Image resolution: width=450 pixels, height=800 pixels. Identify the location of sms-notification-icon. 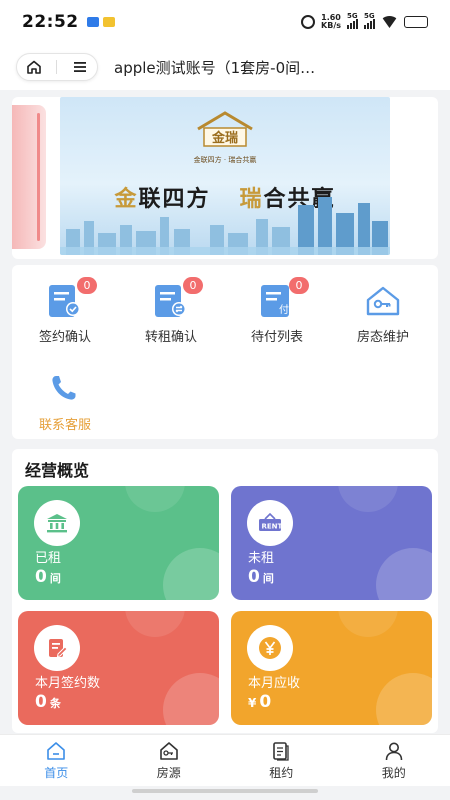
(108, 22).